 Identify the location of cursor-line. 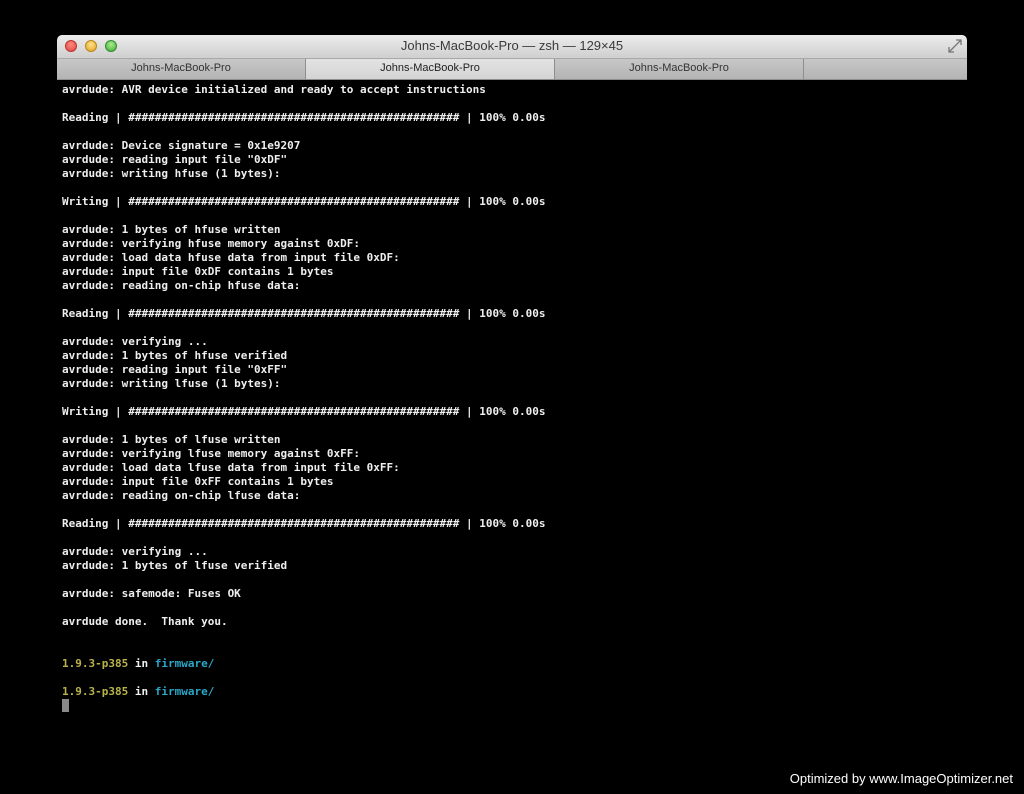
(512, 706).